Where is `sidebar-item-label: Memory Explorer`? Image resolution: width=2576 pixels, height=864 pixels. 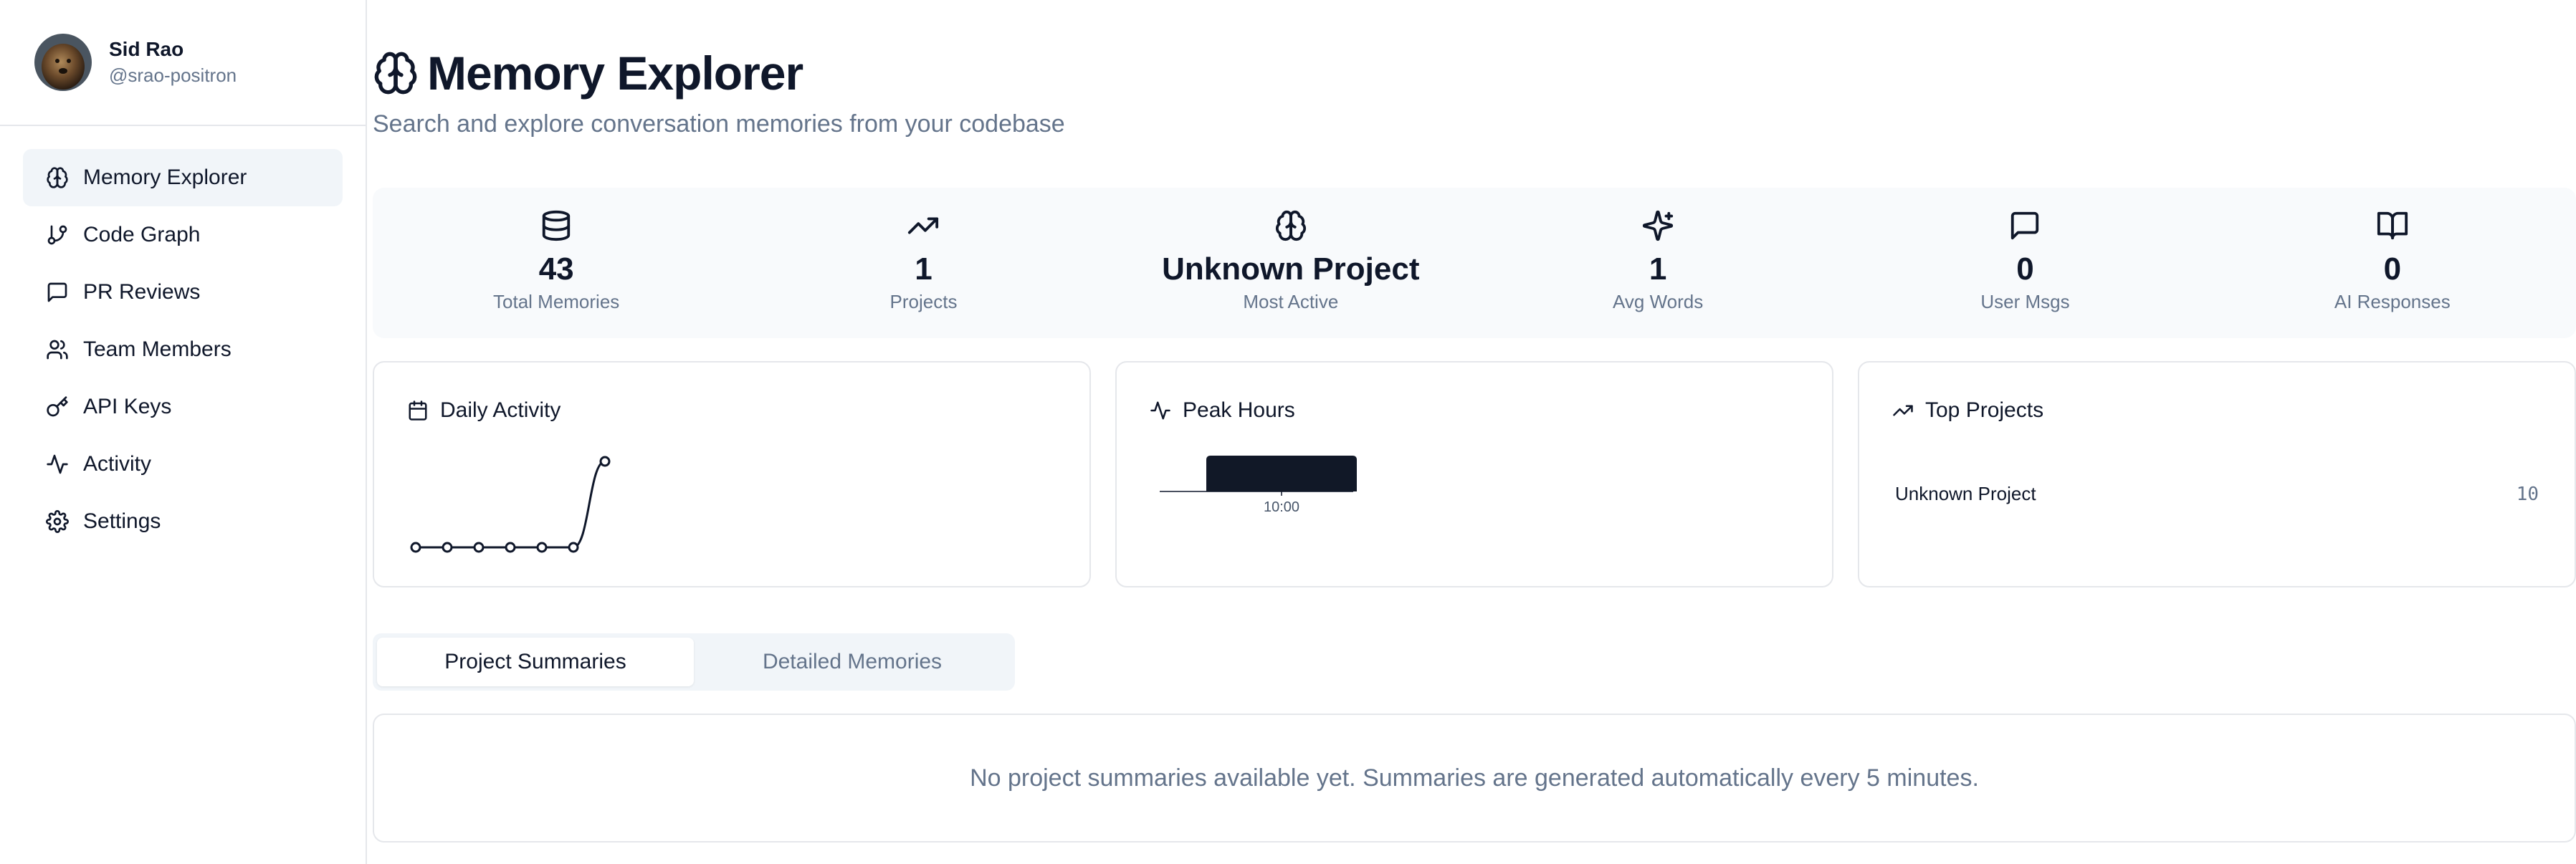
sidebar-item-label: Memory Explorer is located at coordinates (165, 177).